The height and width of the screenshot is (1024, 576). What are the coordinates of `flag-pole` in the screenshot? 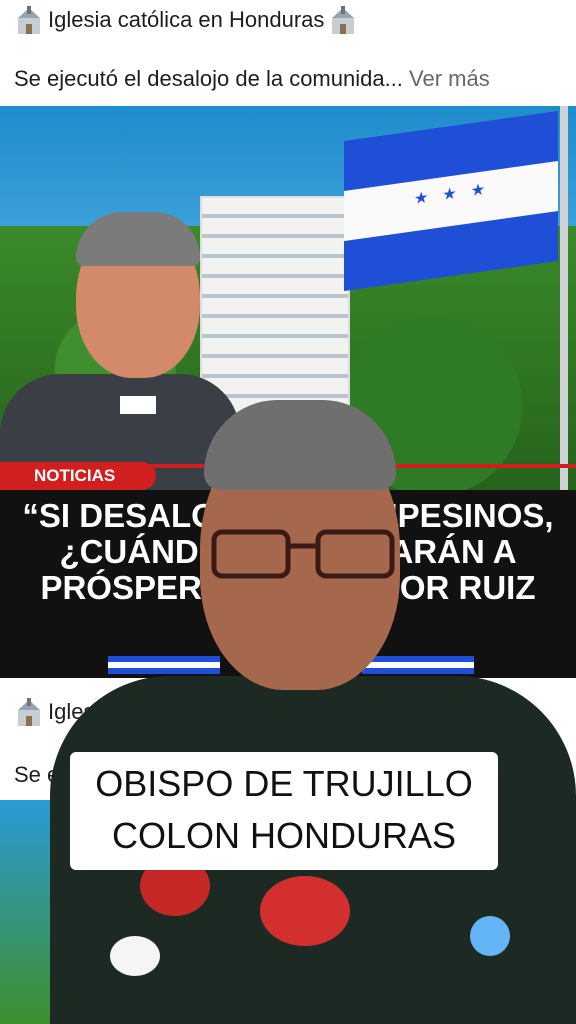 It's located at (564, 316).